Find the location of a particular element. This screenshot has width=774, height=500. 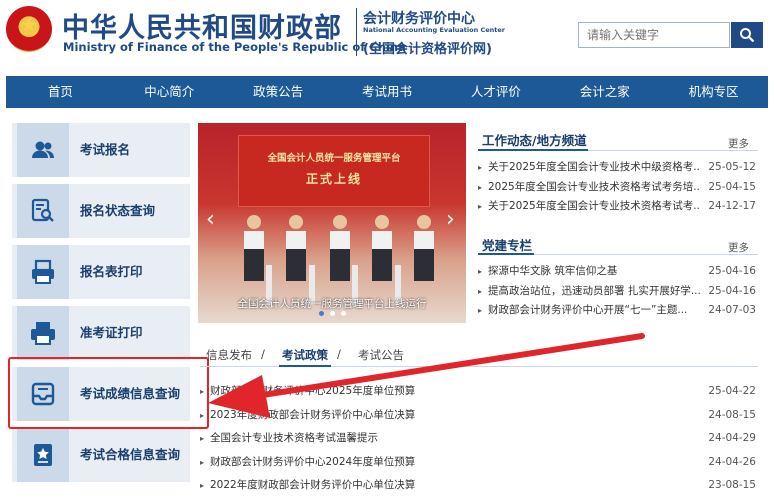

center-subtitle: (全国会计资格评价网) is located at coordinates (427, 49).